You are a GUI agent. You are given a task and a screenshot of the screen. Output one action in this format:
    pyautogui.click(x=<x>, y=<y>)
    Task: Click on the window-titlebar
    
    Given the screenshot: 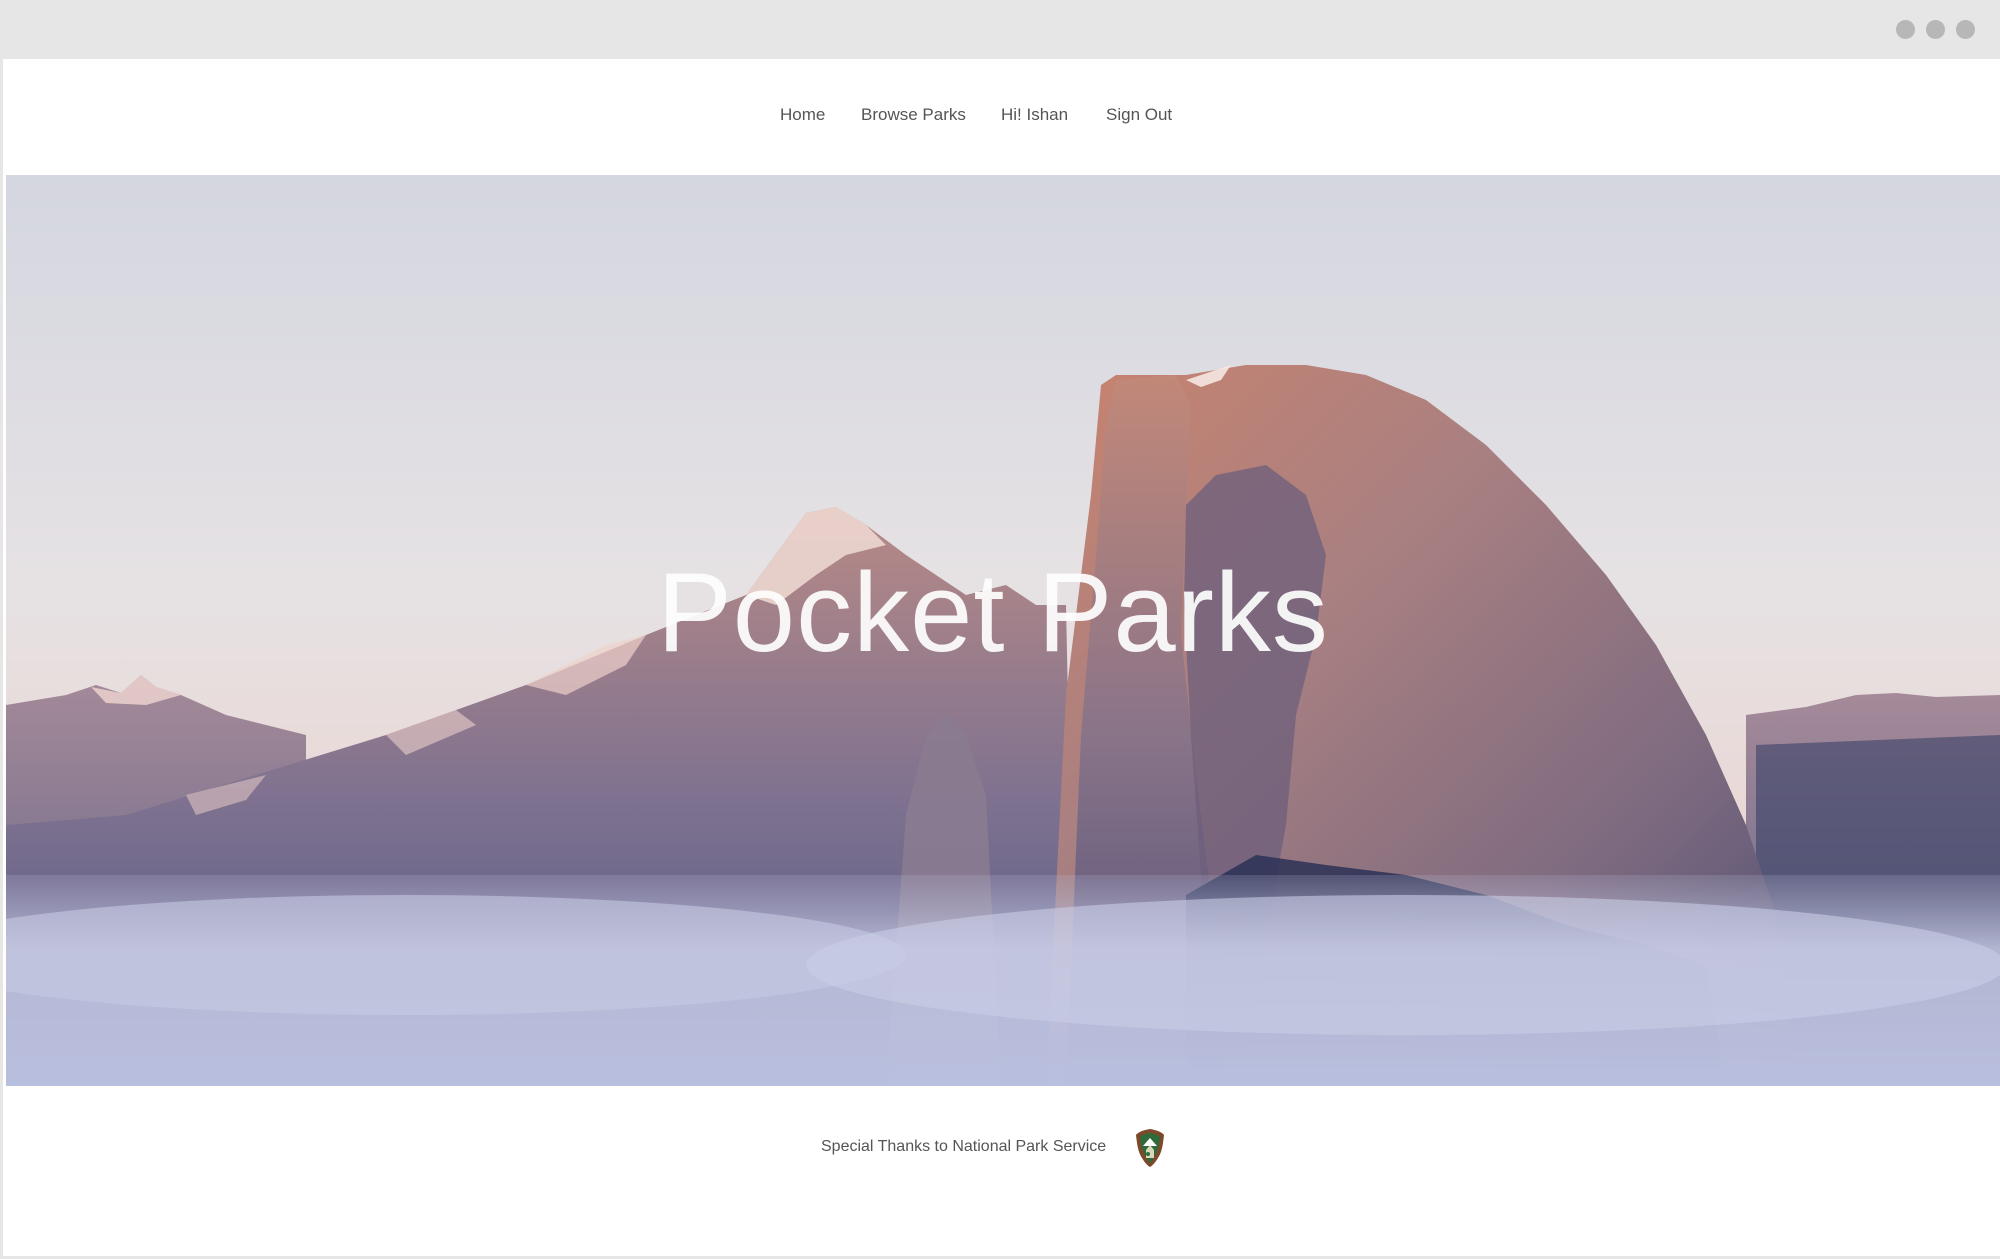 What is the action you would take?
    pyautogui.click(x=1001, y=29)
    